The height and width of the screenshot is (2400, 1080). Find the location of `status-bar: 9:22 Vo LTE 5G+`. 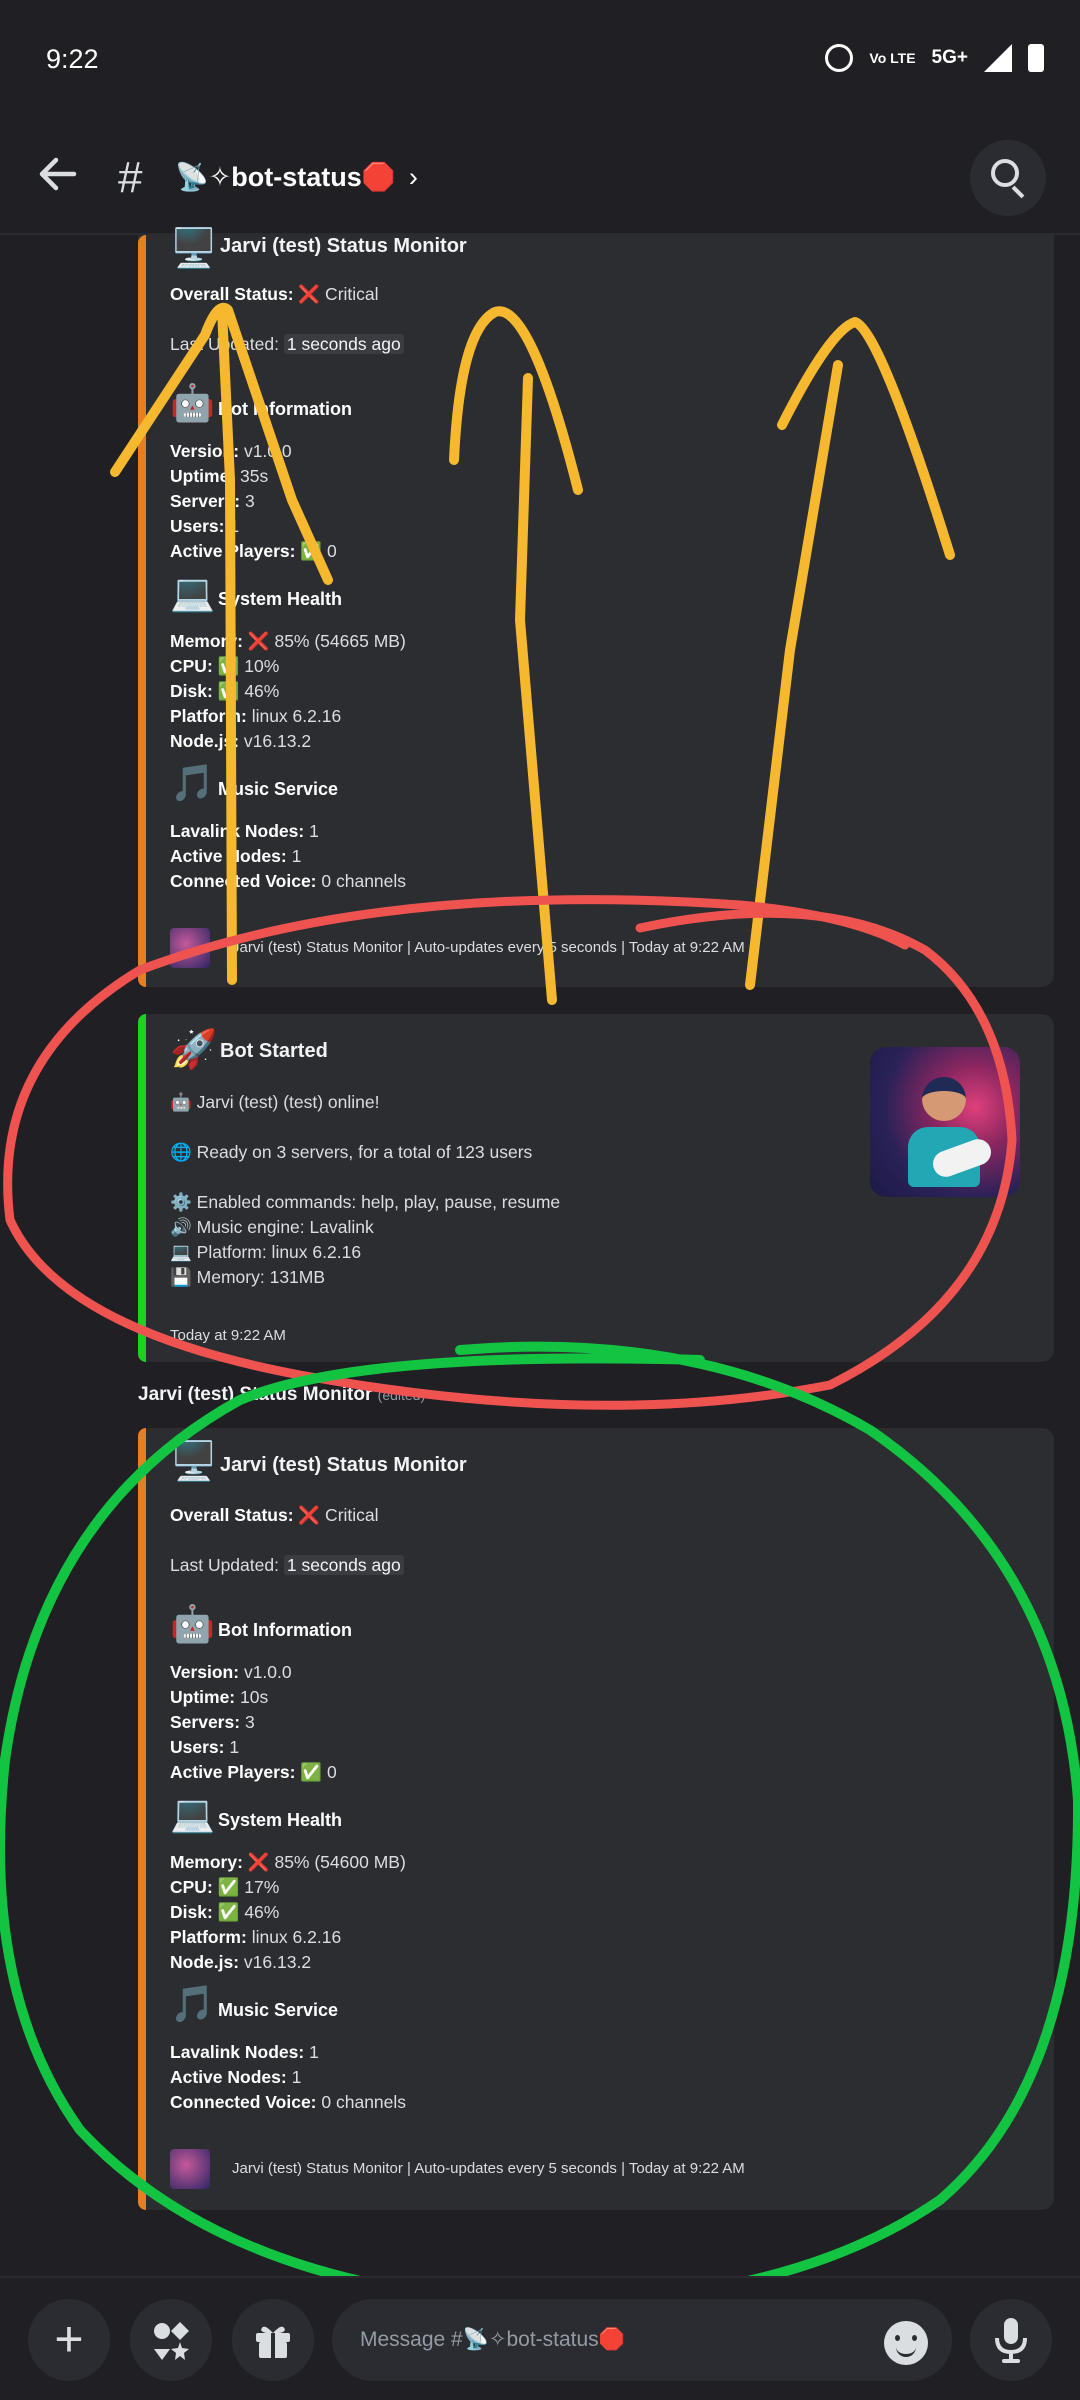

status-bar: 9:22 Vo LTE 5G+ is located at coordinates (540, 62).